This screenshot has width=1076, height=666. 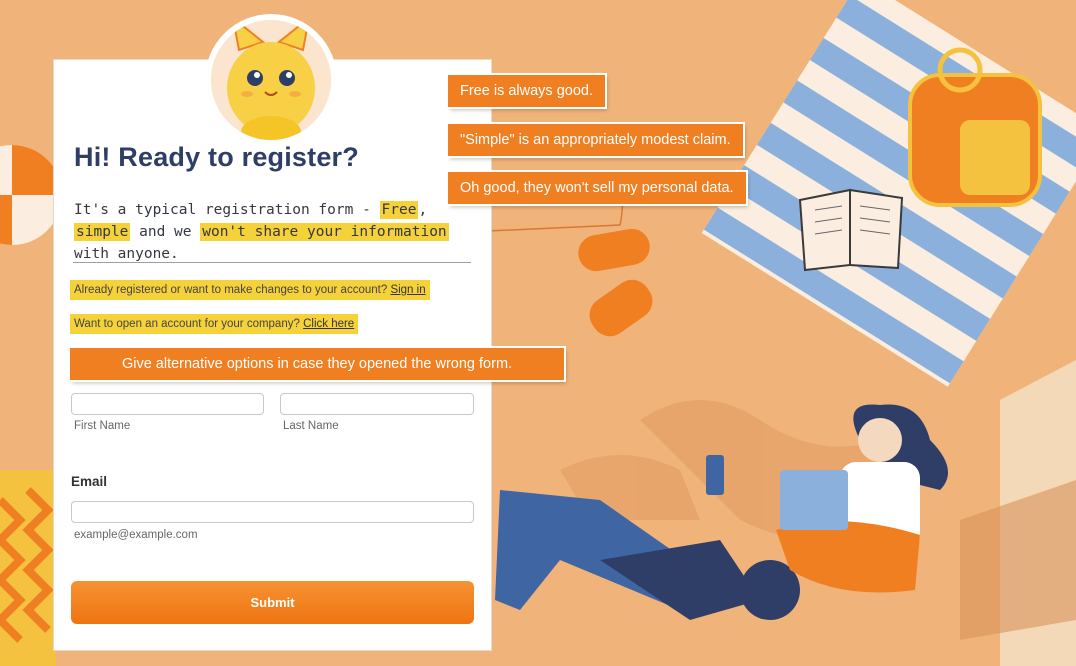 I want to click on avatar, so click(x=271, y=80).